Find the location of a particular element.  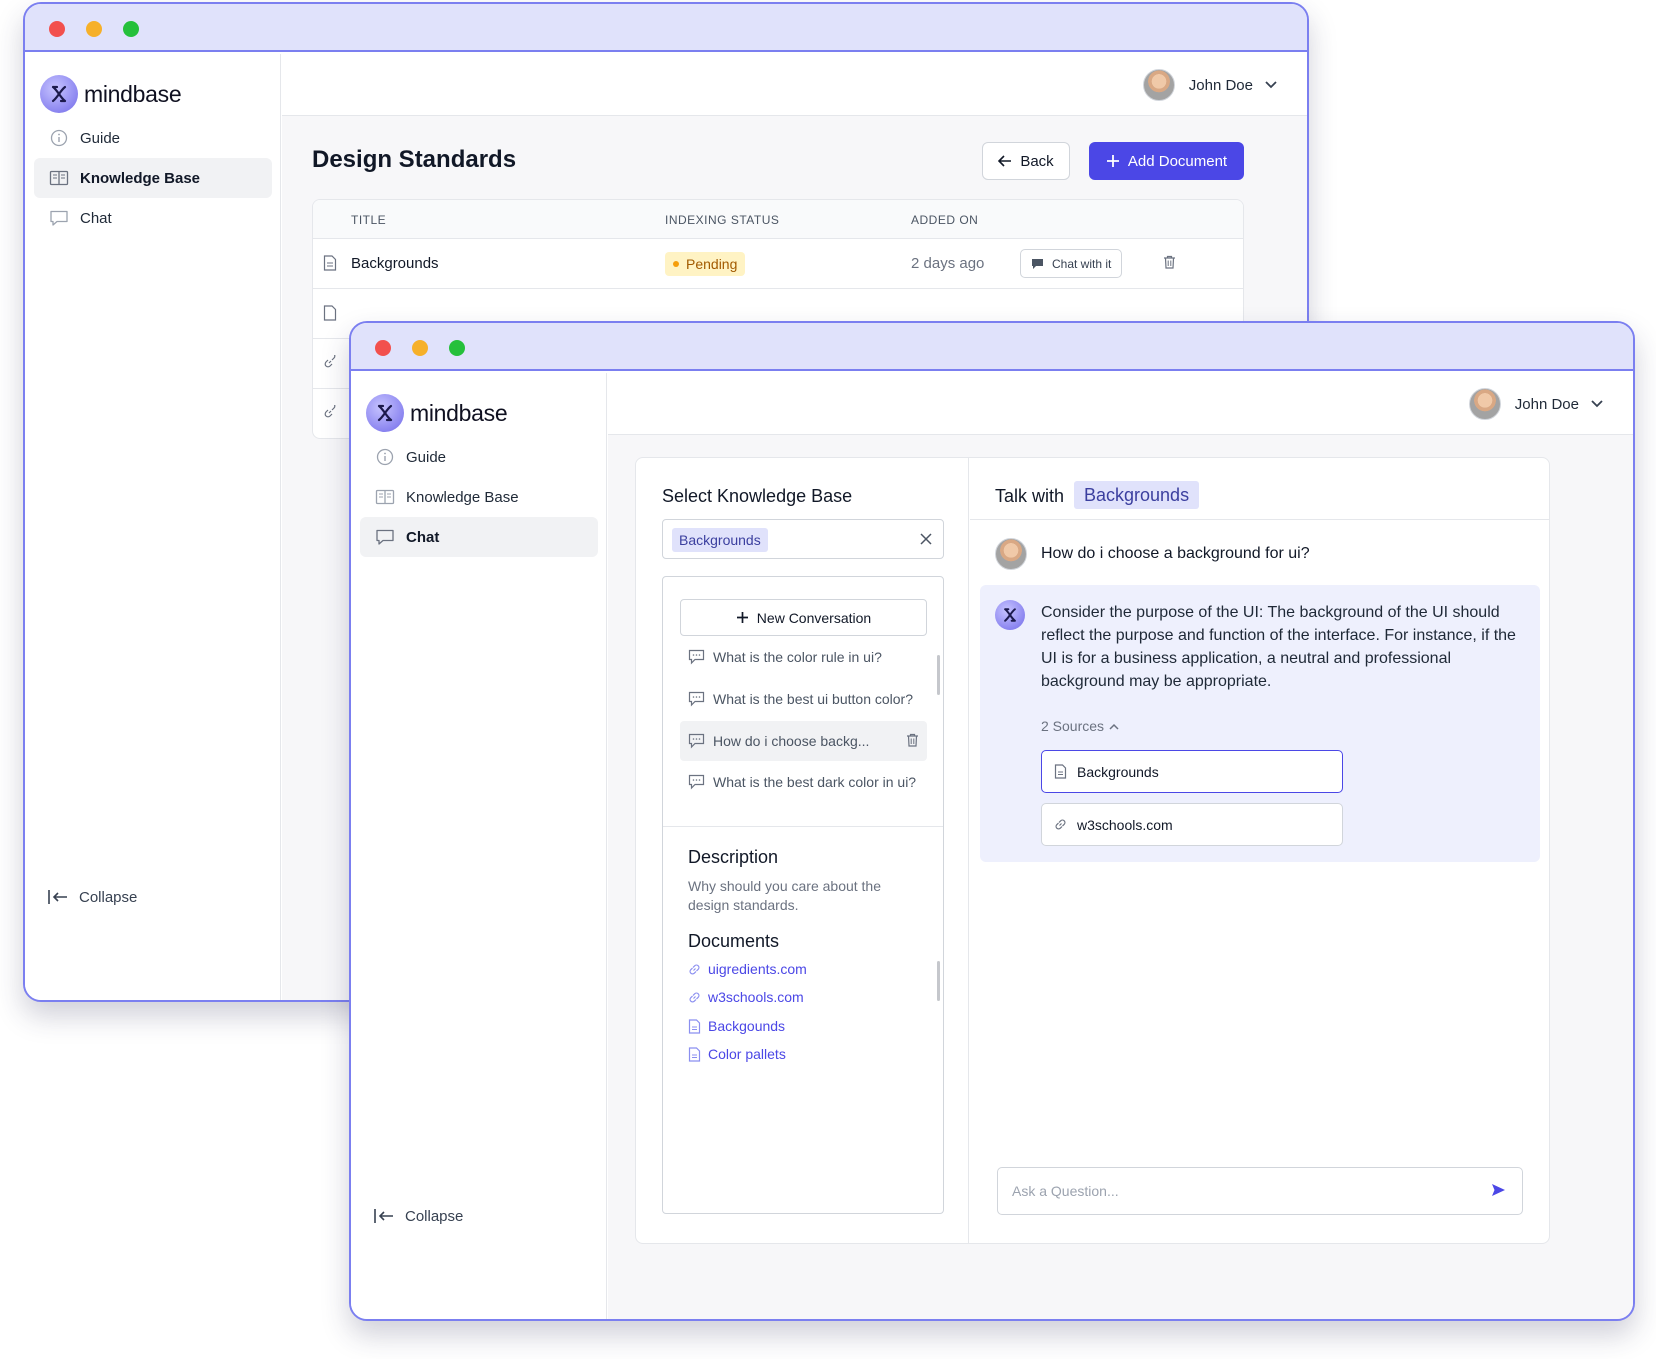

description-scrollbar is located at coordinates (938, 981).